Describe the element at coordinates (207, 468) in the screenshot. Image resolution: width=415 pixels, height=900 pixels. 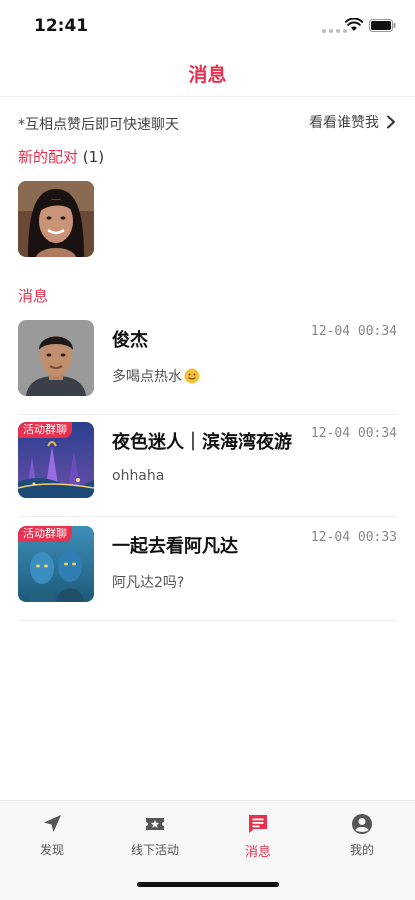
I see `conversation-item: 活动群聊 夜色迷人｜滨海湾夜游 12-04 00:34 ohhaha` at that location.